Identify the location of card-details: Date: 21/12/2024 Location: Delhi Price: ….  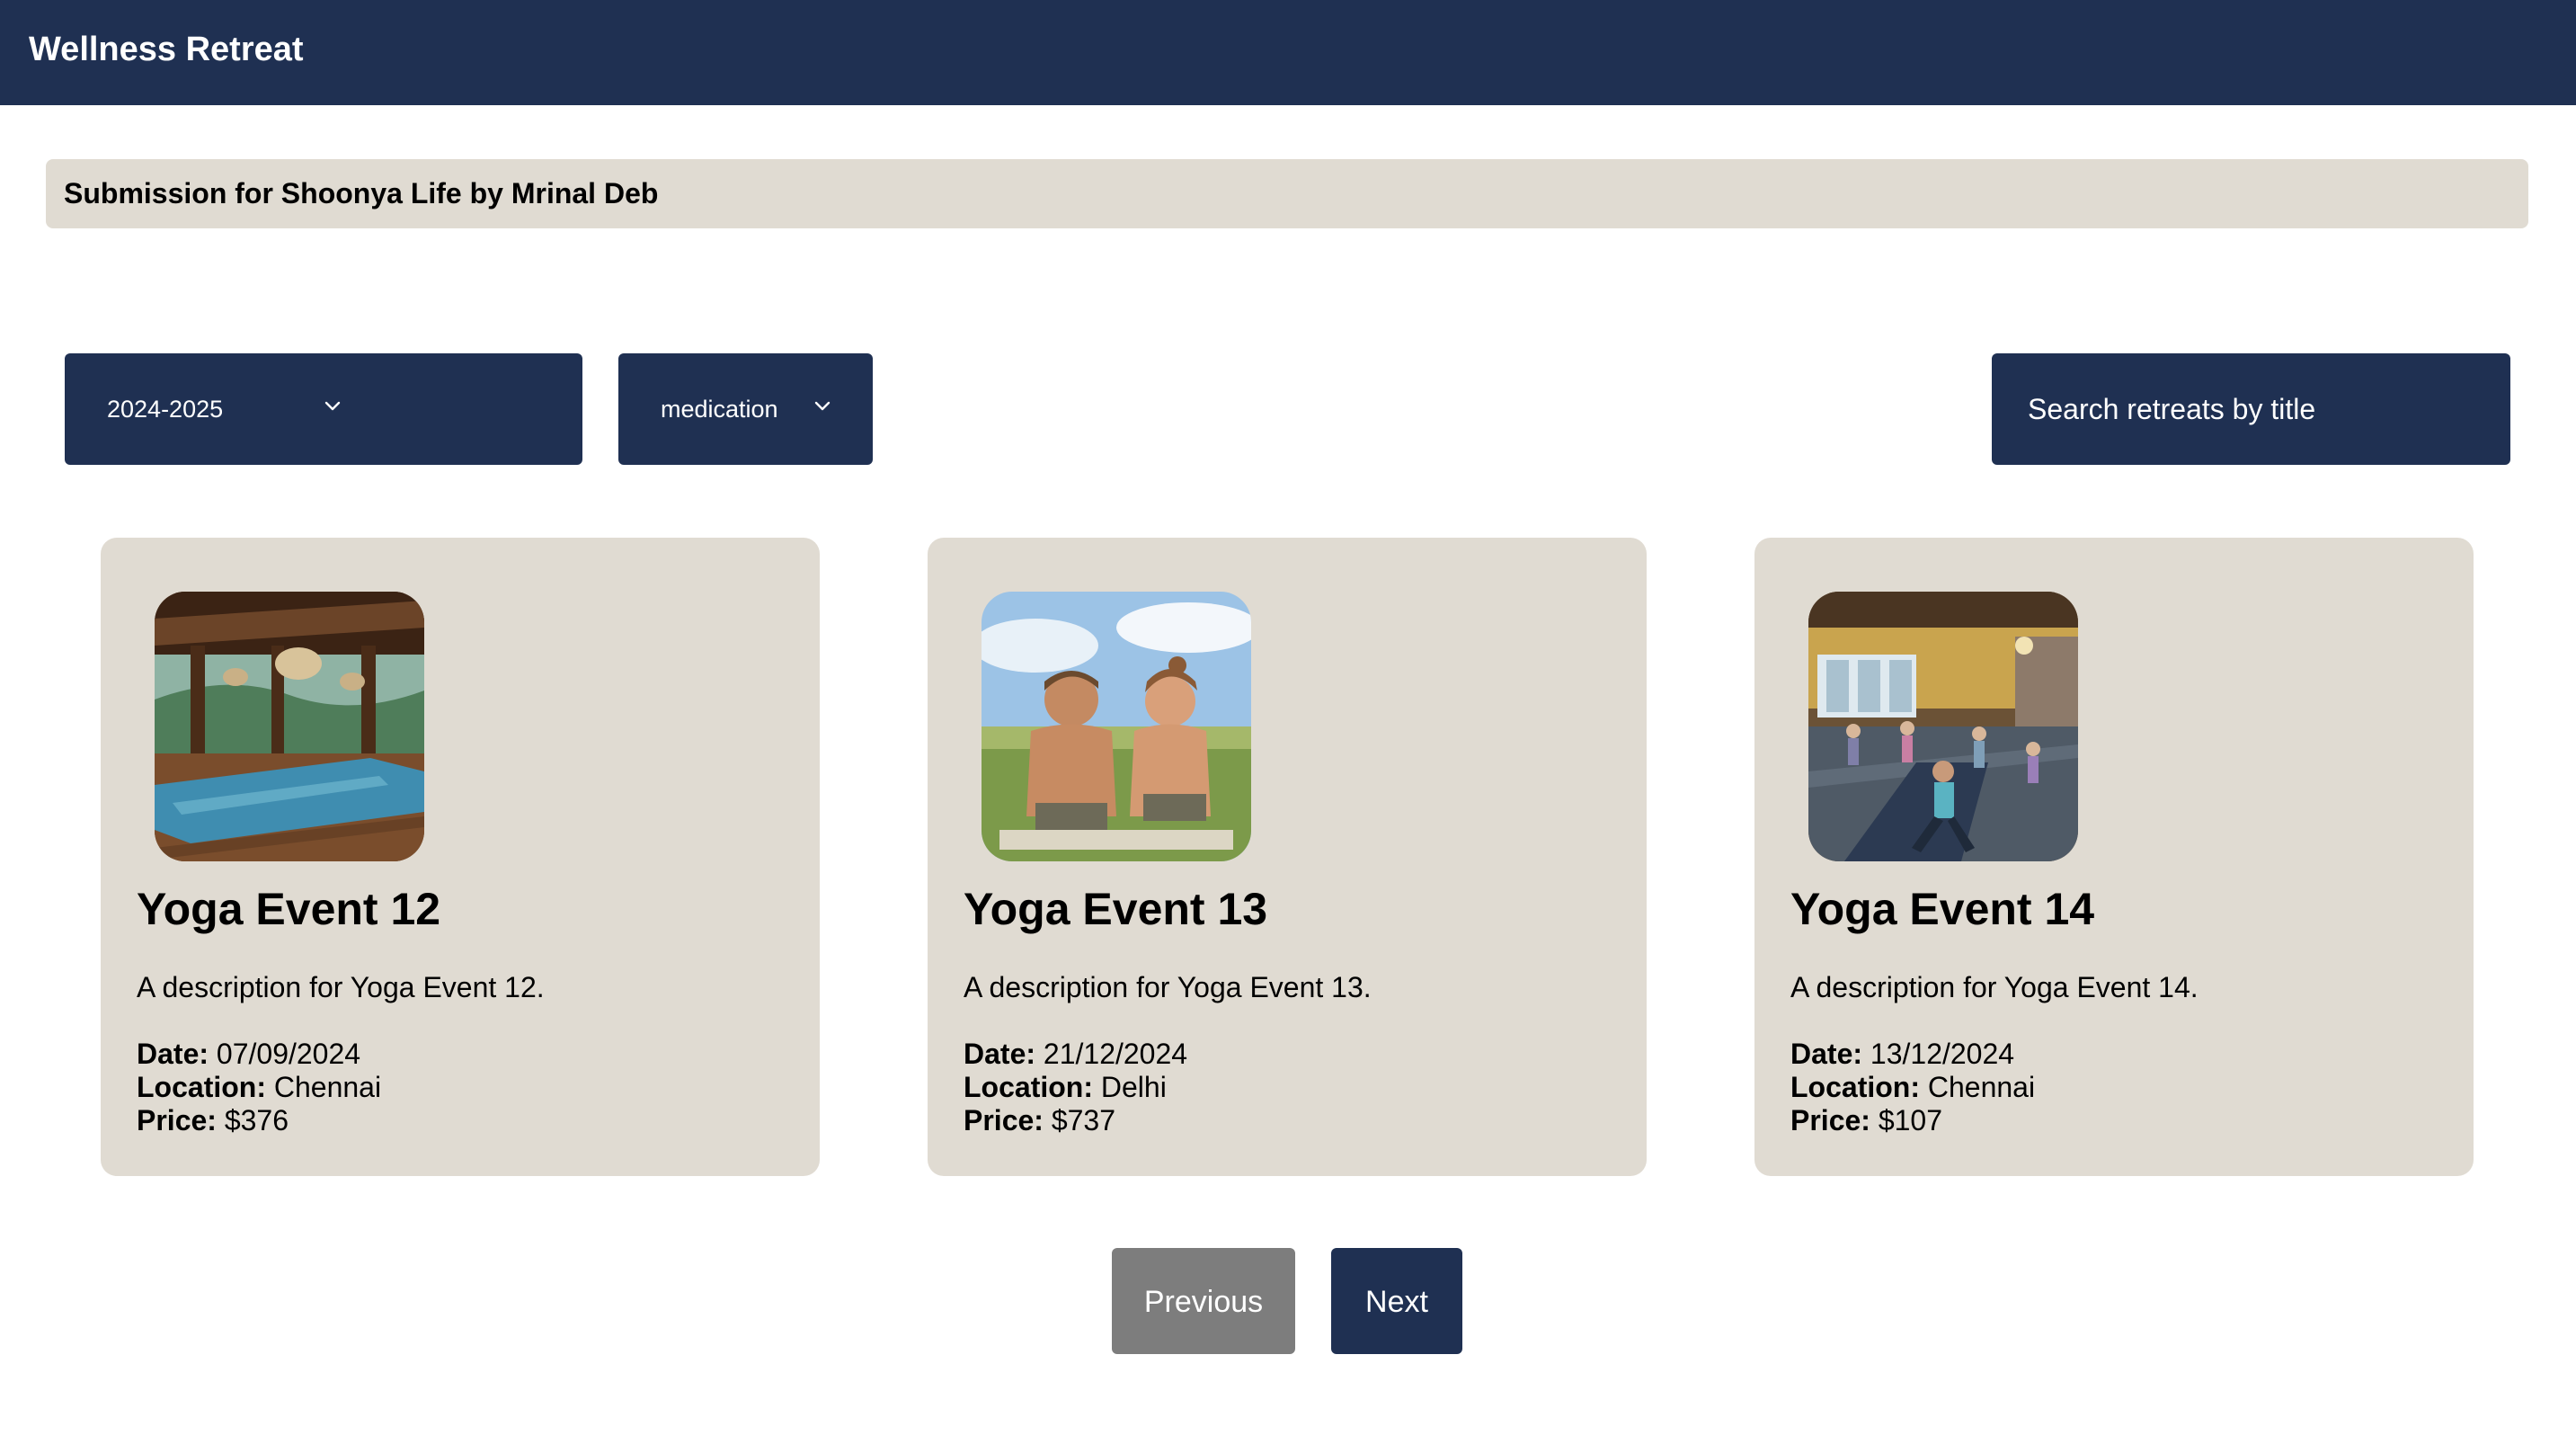
(1075, 1088).